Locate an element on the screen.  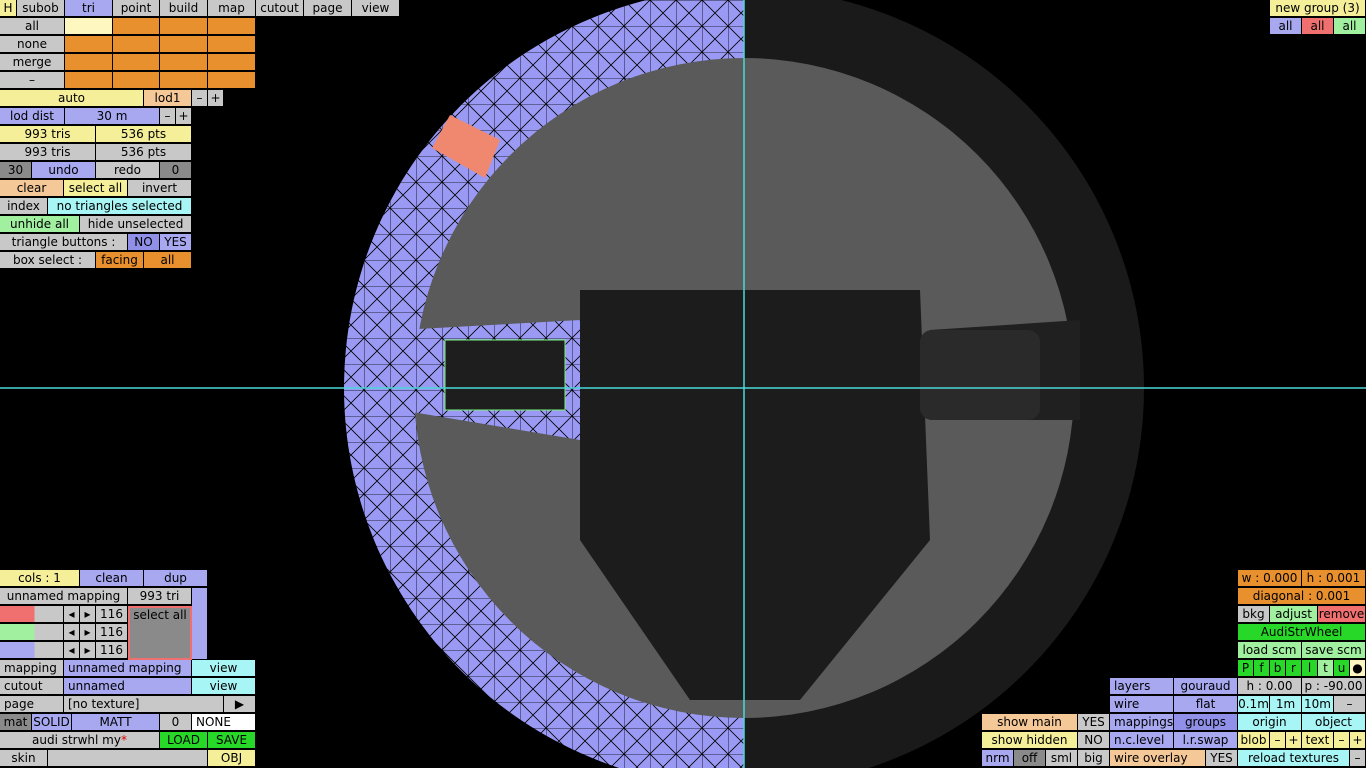
view-f-button: f is located at coordinates (1262, 668).